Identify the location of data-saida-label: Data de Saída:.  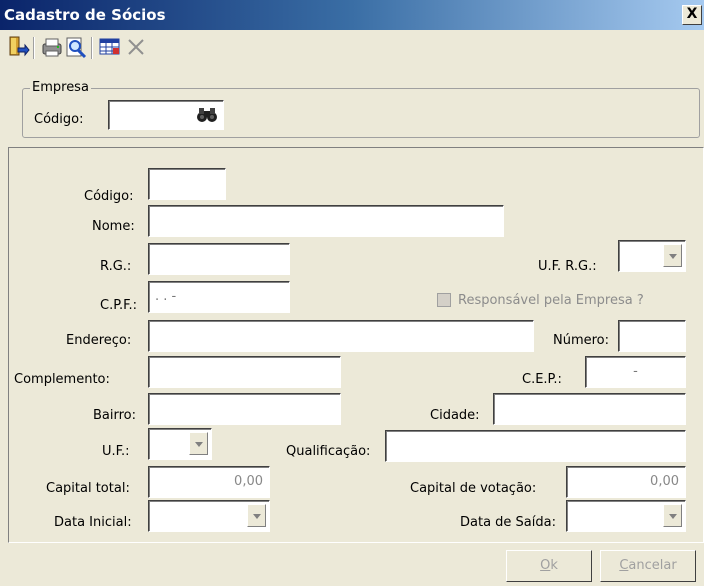
(508, 522).